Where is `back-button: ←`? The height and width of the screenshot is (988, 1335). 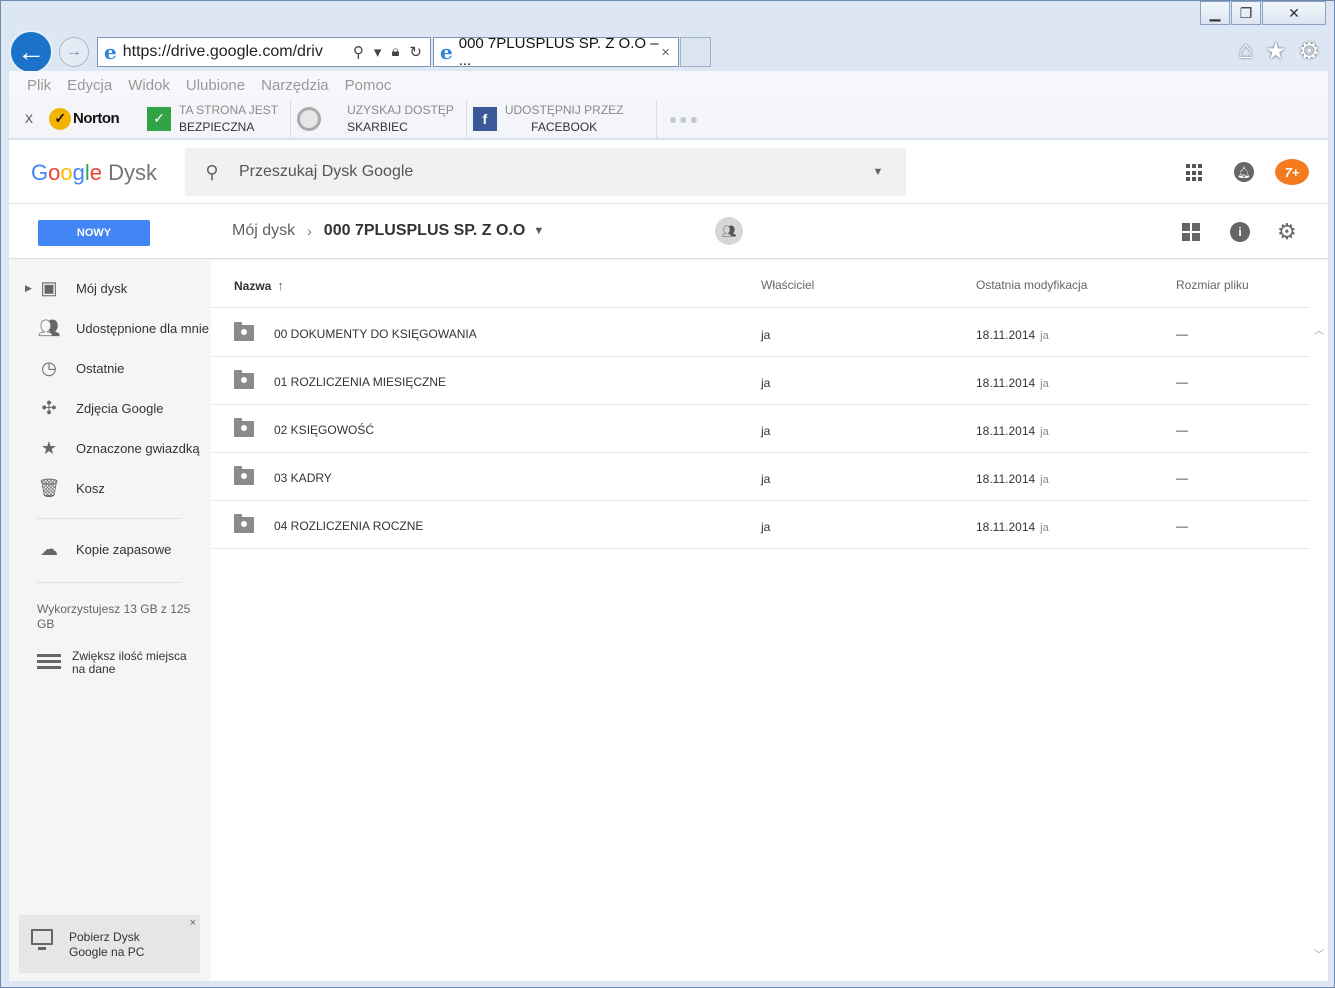
back-button: ← is located at coordinates (31, 52).